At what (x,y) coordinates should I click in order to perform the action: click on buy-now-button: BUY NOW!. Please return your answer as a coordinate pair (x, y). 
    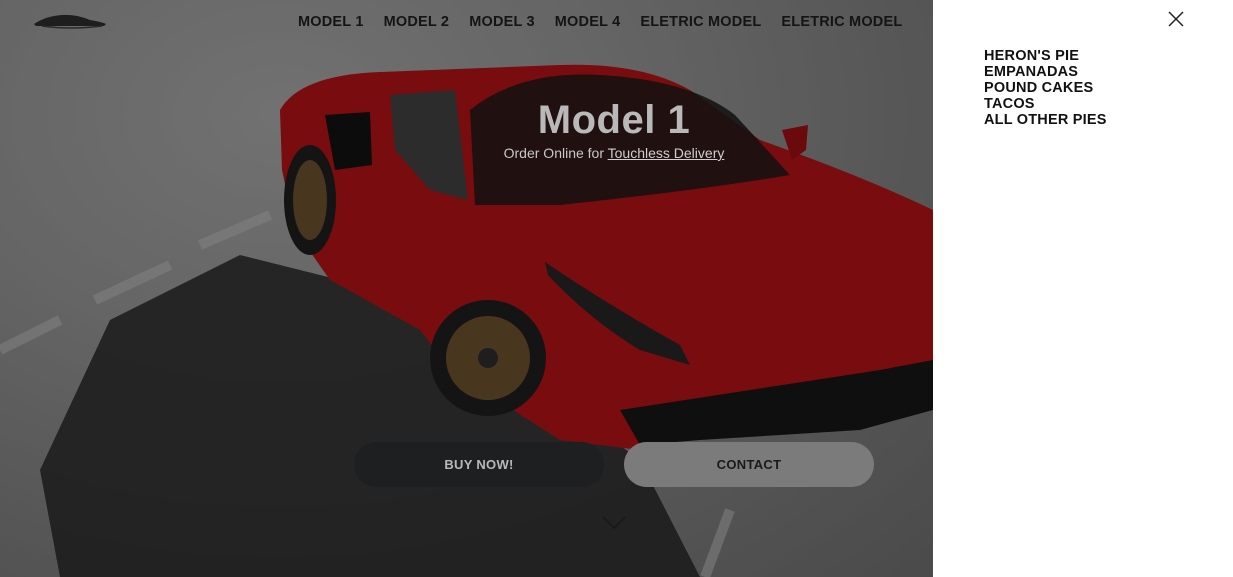
    Looking at the image, I should click on (479, 464).